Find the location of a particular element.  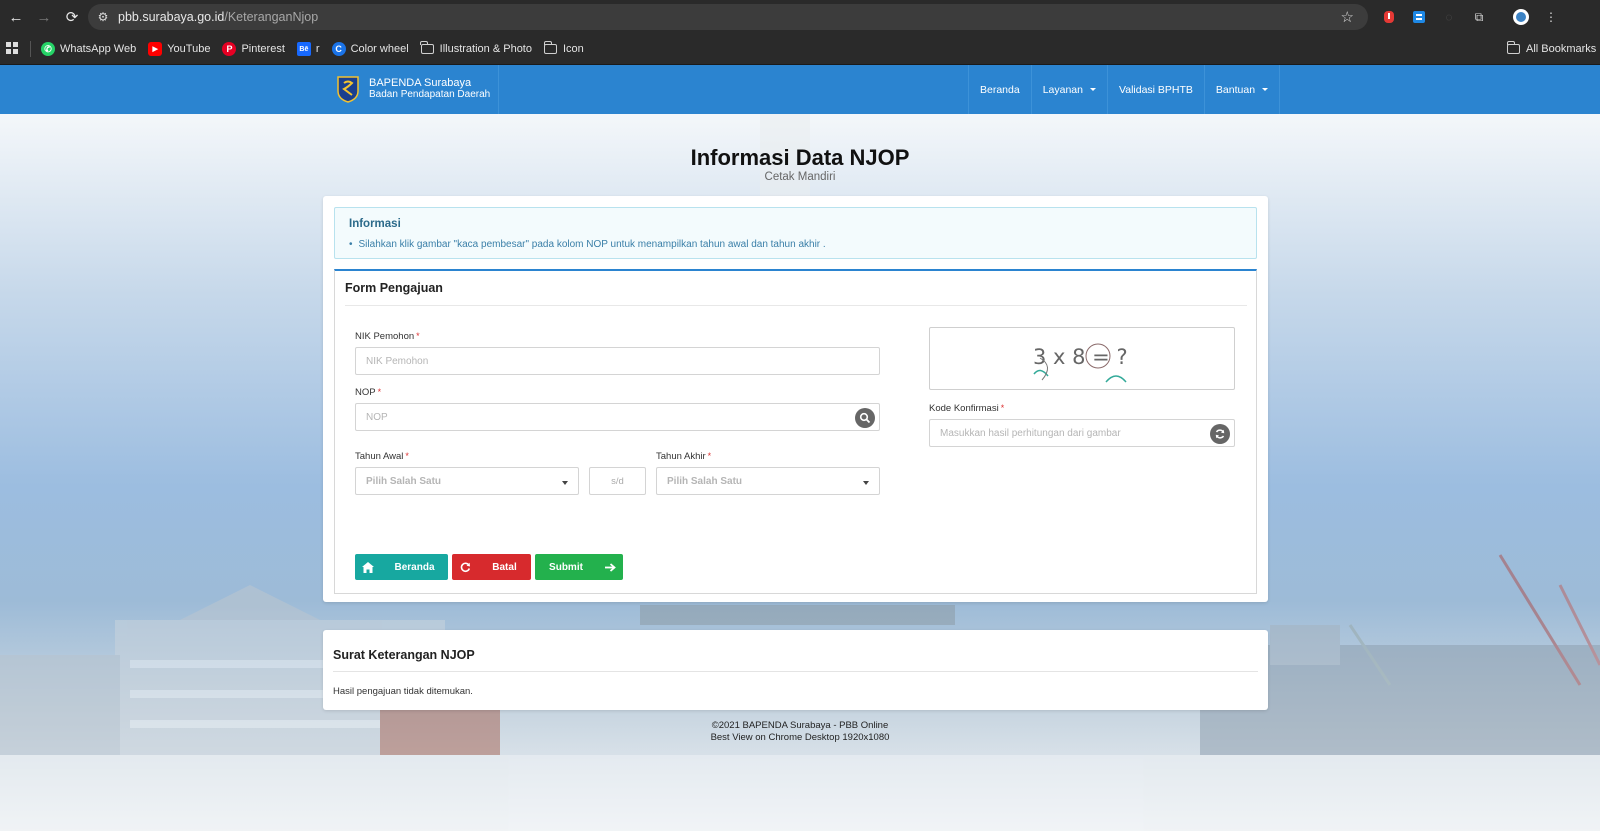

tahun-awal-label: Tahun Awal * is located at coordinates (382, 456).